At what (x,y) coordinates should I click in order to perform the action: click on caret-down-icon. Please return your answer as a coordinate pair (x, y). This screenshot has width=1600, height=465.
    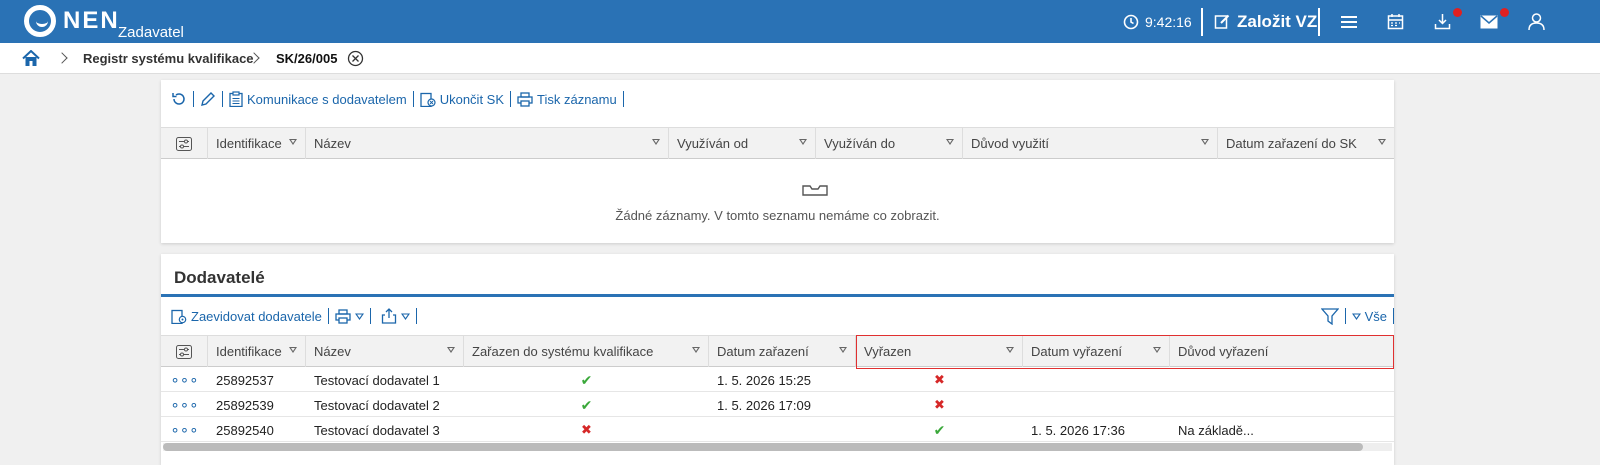
    Looking at the image, I should click on (405, 316).